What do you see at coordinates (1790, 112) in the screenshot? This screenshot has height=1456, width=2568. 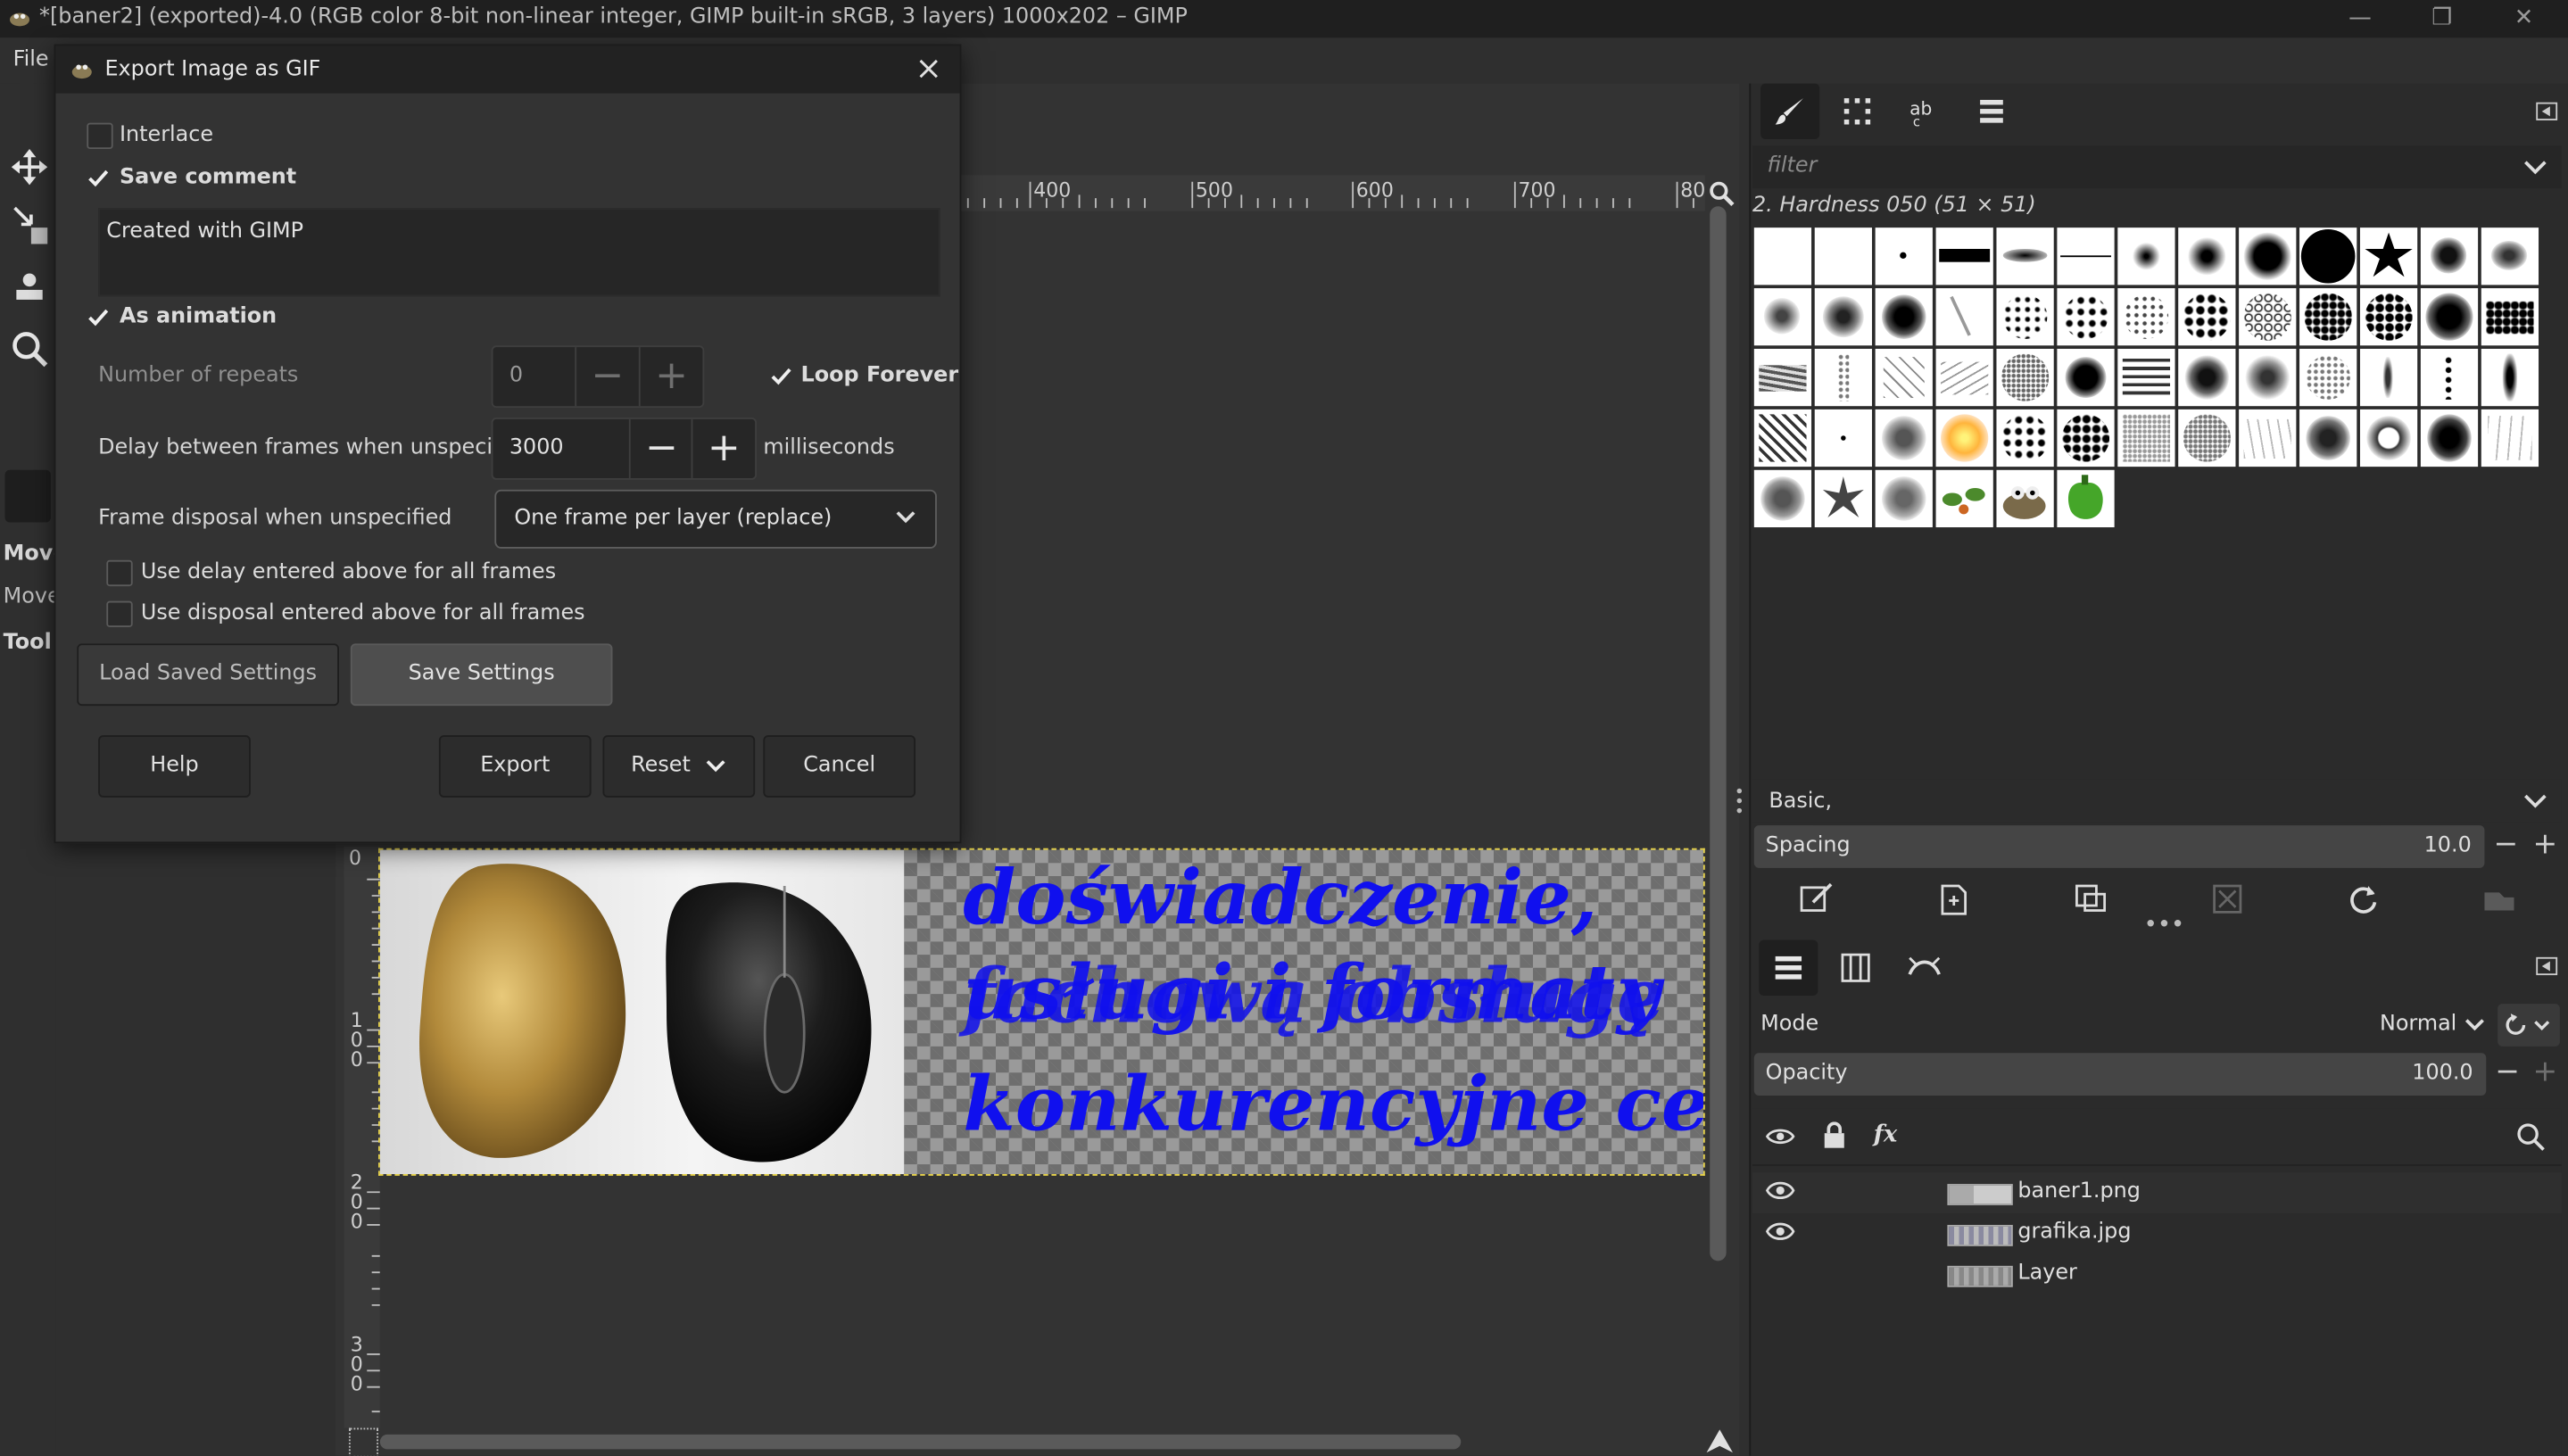 I see `brushes-tab` at bounding box center [1790, 112].